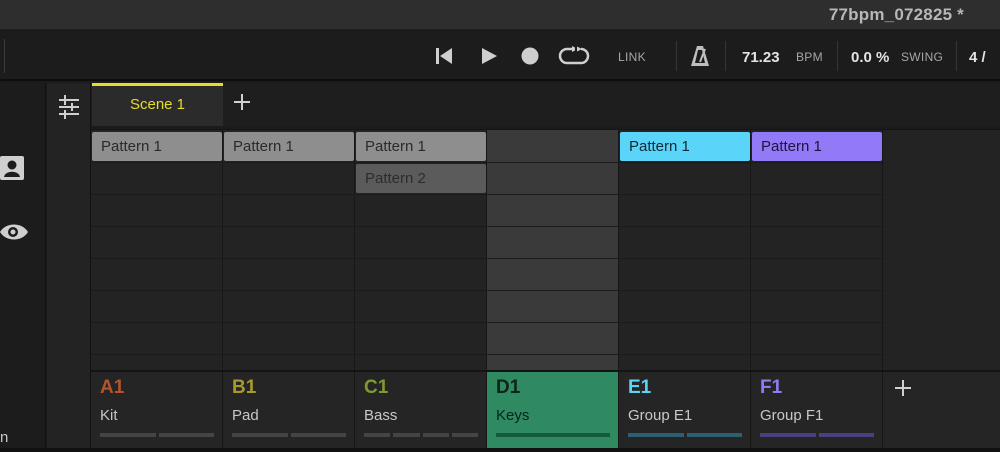  I want to click on title-bar: 77bpm_072825 *, so click(500, 15).